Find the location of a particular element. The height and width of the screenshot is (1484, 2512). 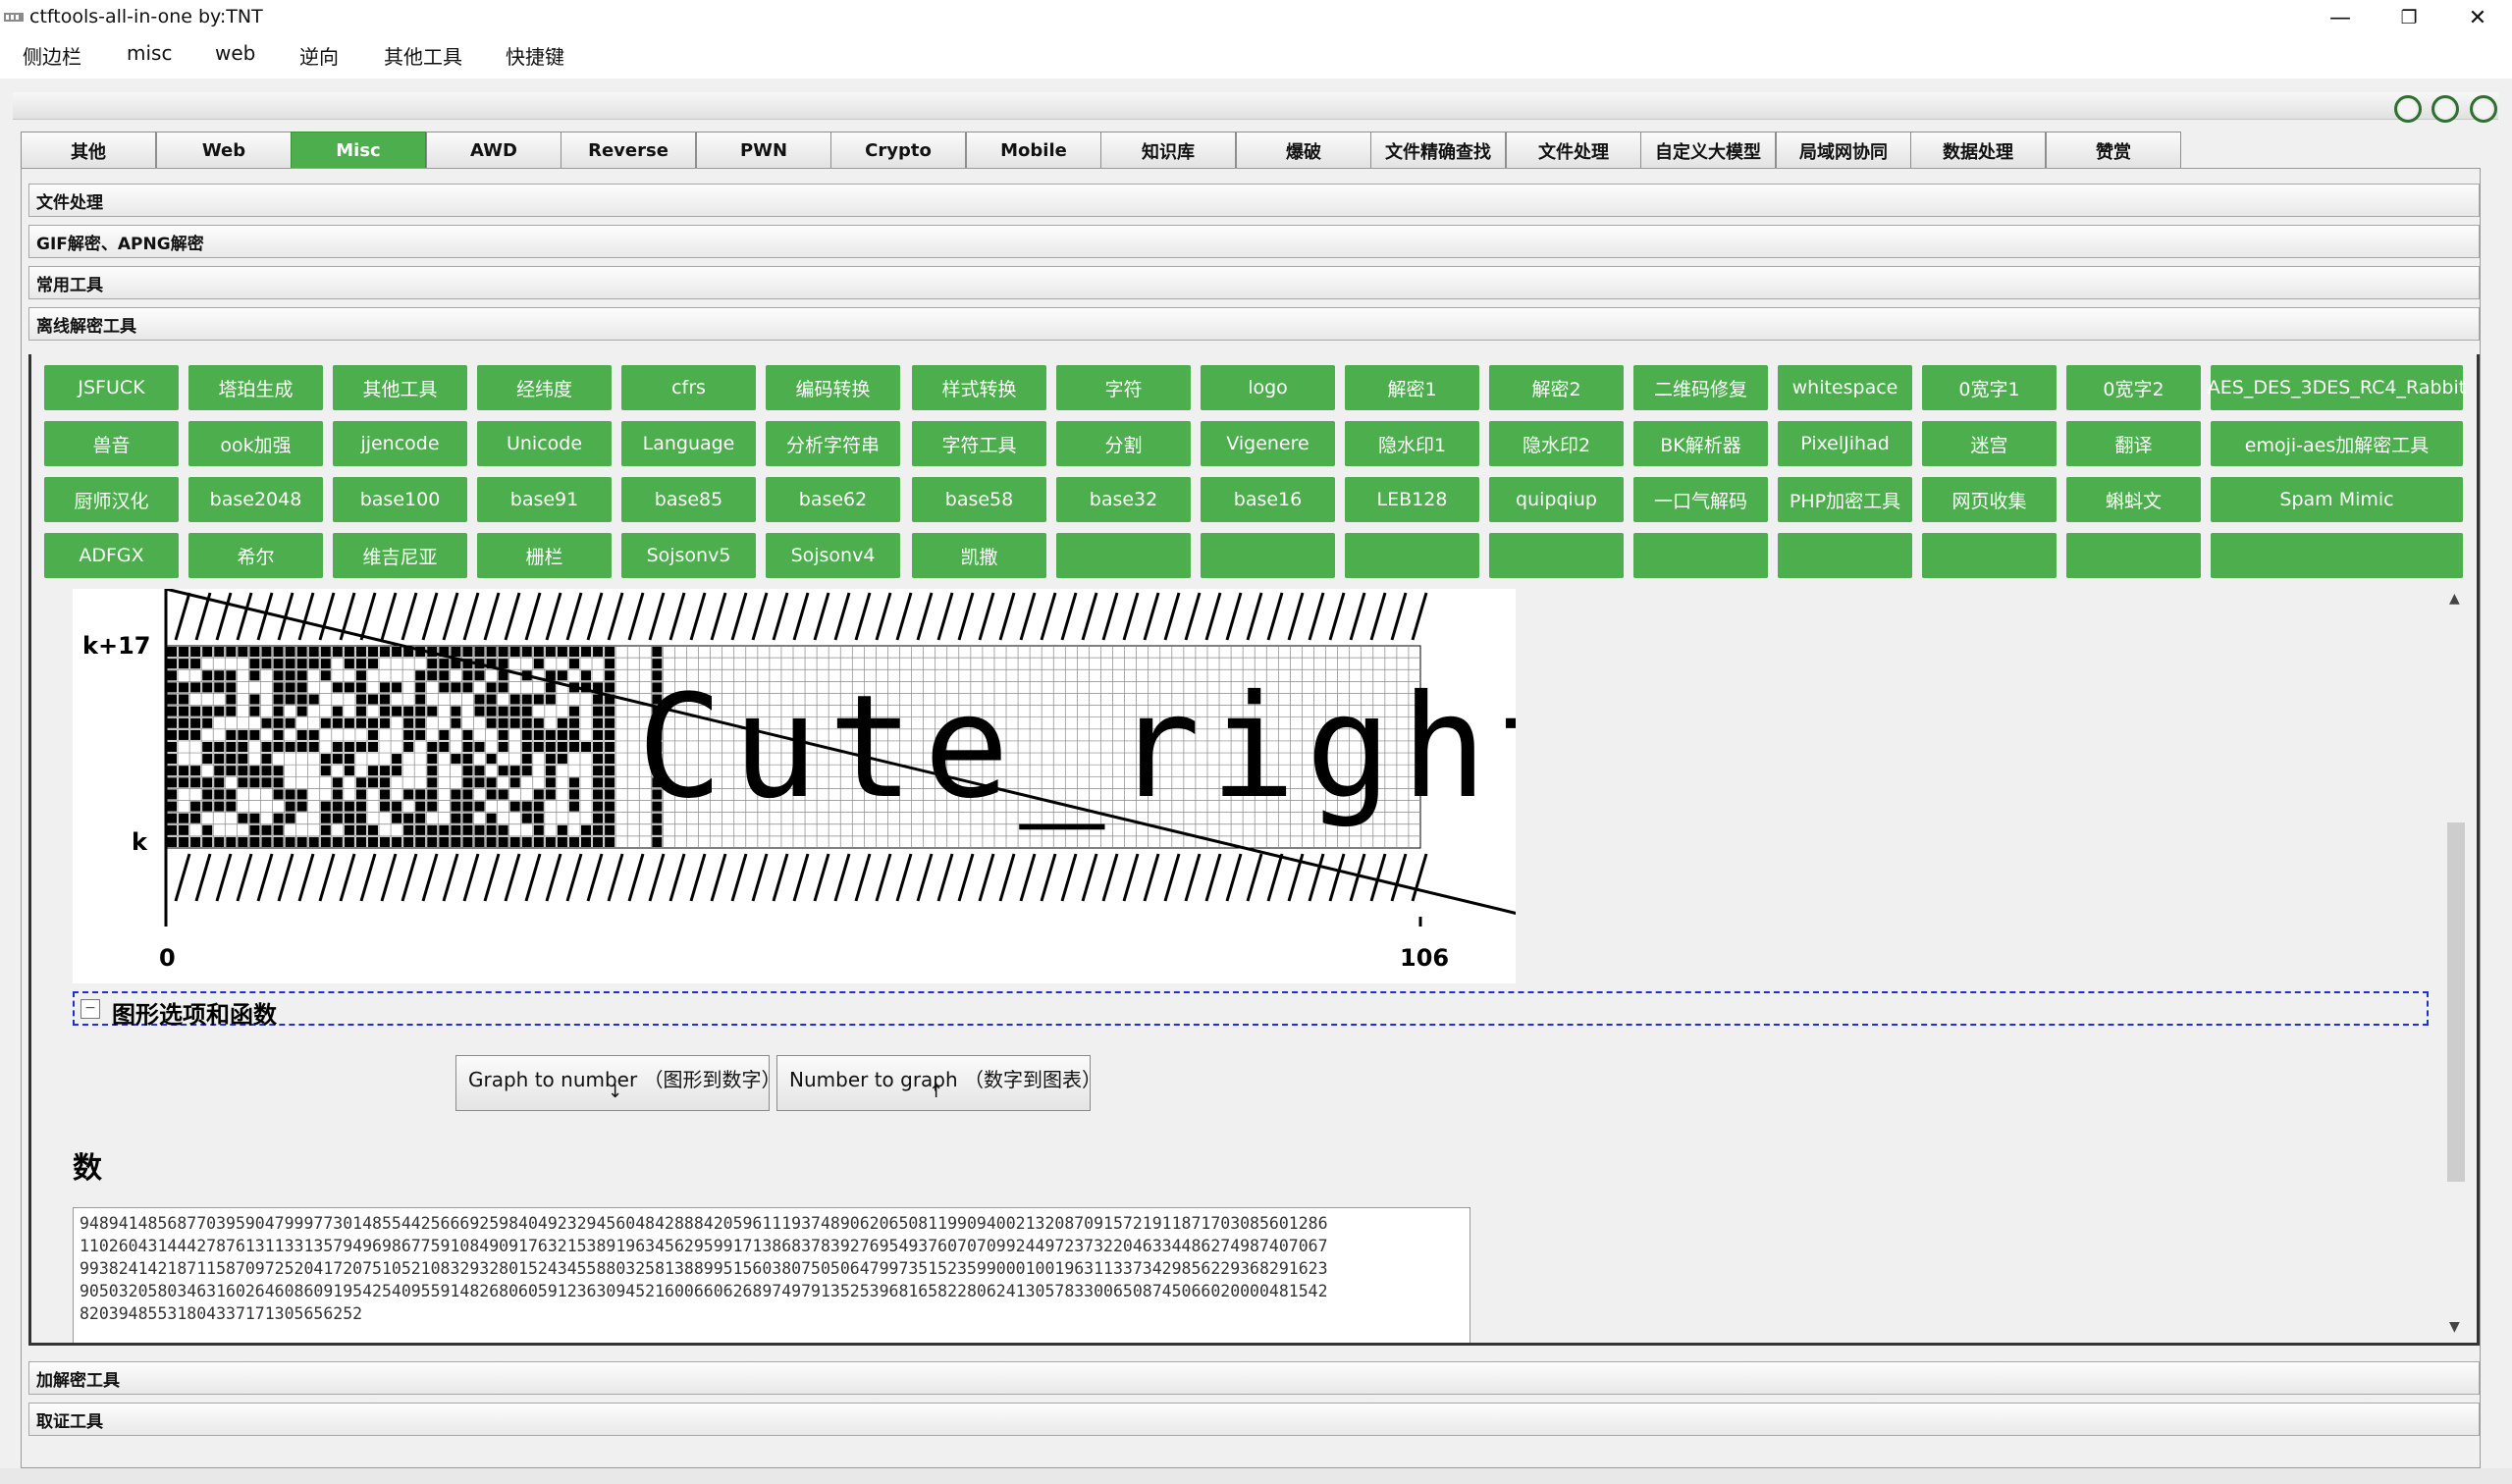

tab-15: 赞赏 is located at coordinates (2113, 150).